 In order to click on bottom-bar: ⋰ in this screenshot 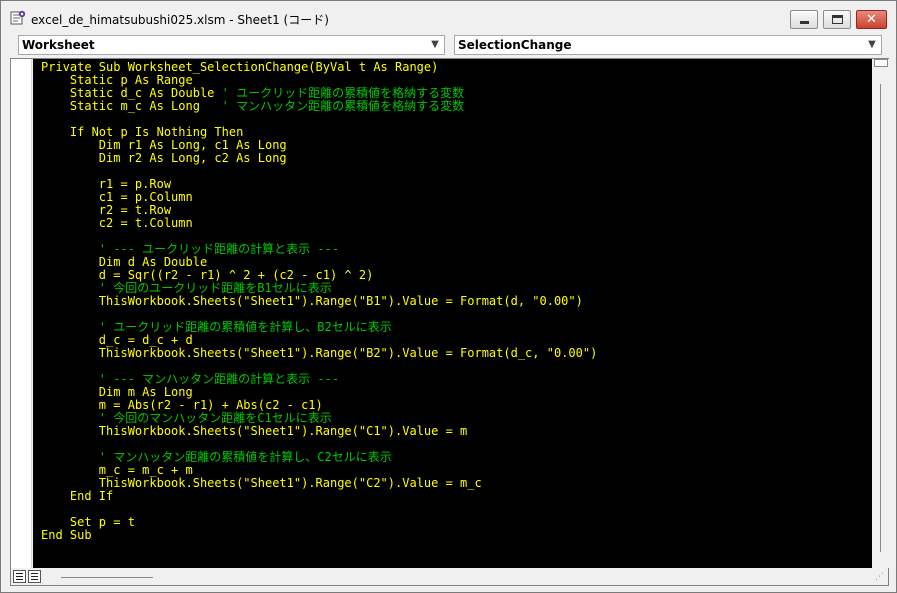, I will do `click(449, 576)`.